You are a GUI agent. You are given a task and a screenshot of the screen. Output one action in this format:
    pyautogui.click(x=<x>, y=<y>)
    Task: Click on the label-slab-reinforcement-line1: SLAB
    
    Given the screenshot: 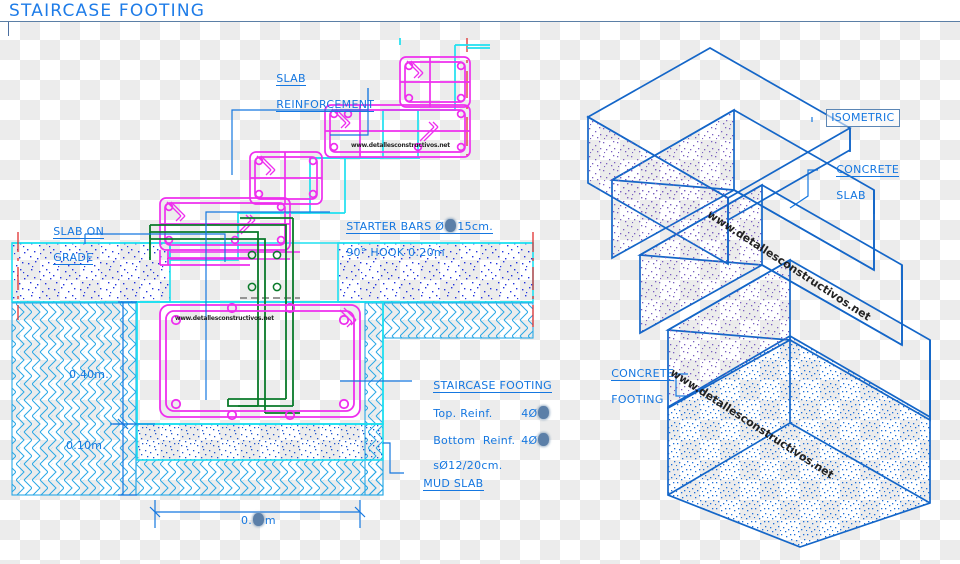 What is the action you would take?
    pyautogui.click(x=291, y=78)
    